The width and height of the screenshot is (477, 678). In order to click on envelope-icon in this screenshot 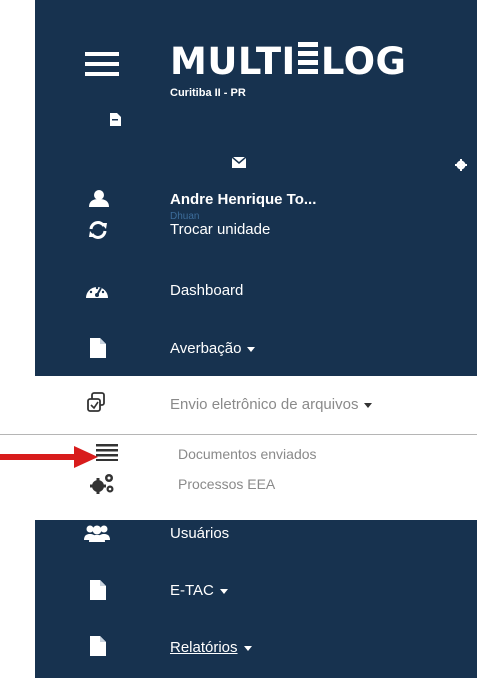, I will do `click(239, 164)`.